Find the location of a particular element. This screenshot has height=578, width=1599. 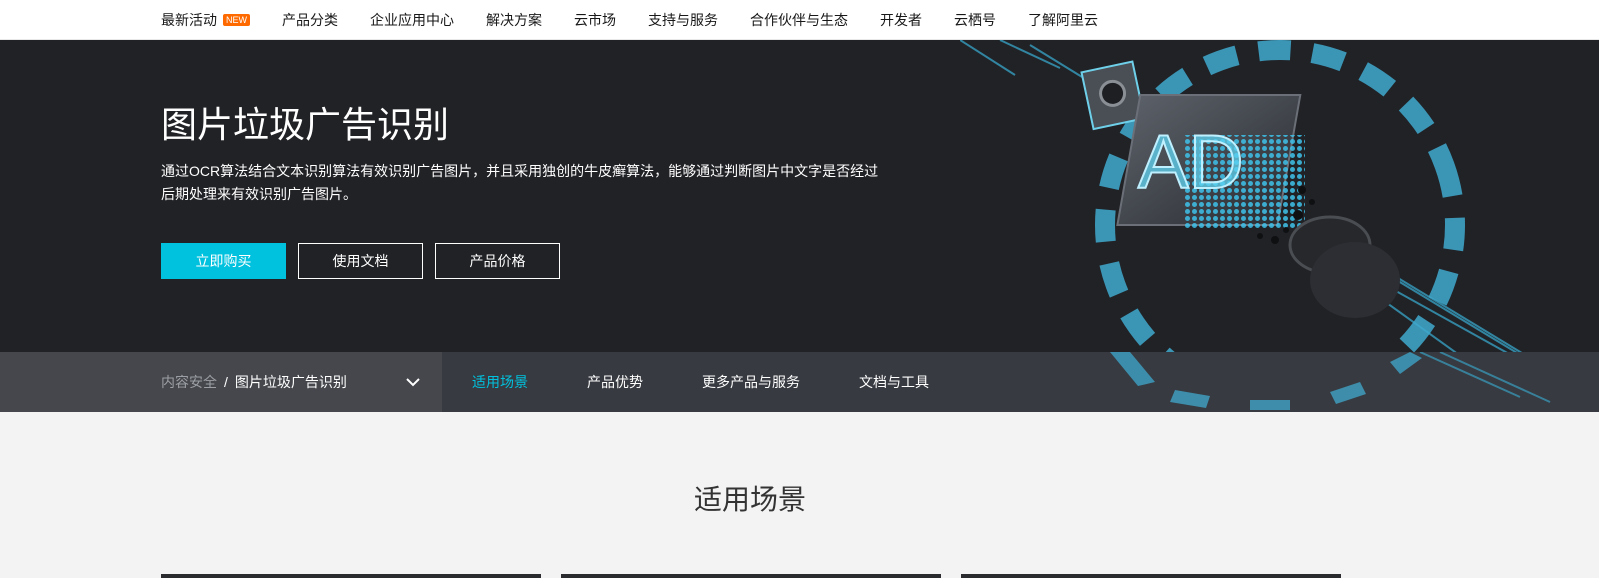

tab-docs-tools: 文档与工具 is located at coordinates (894, 382).